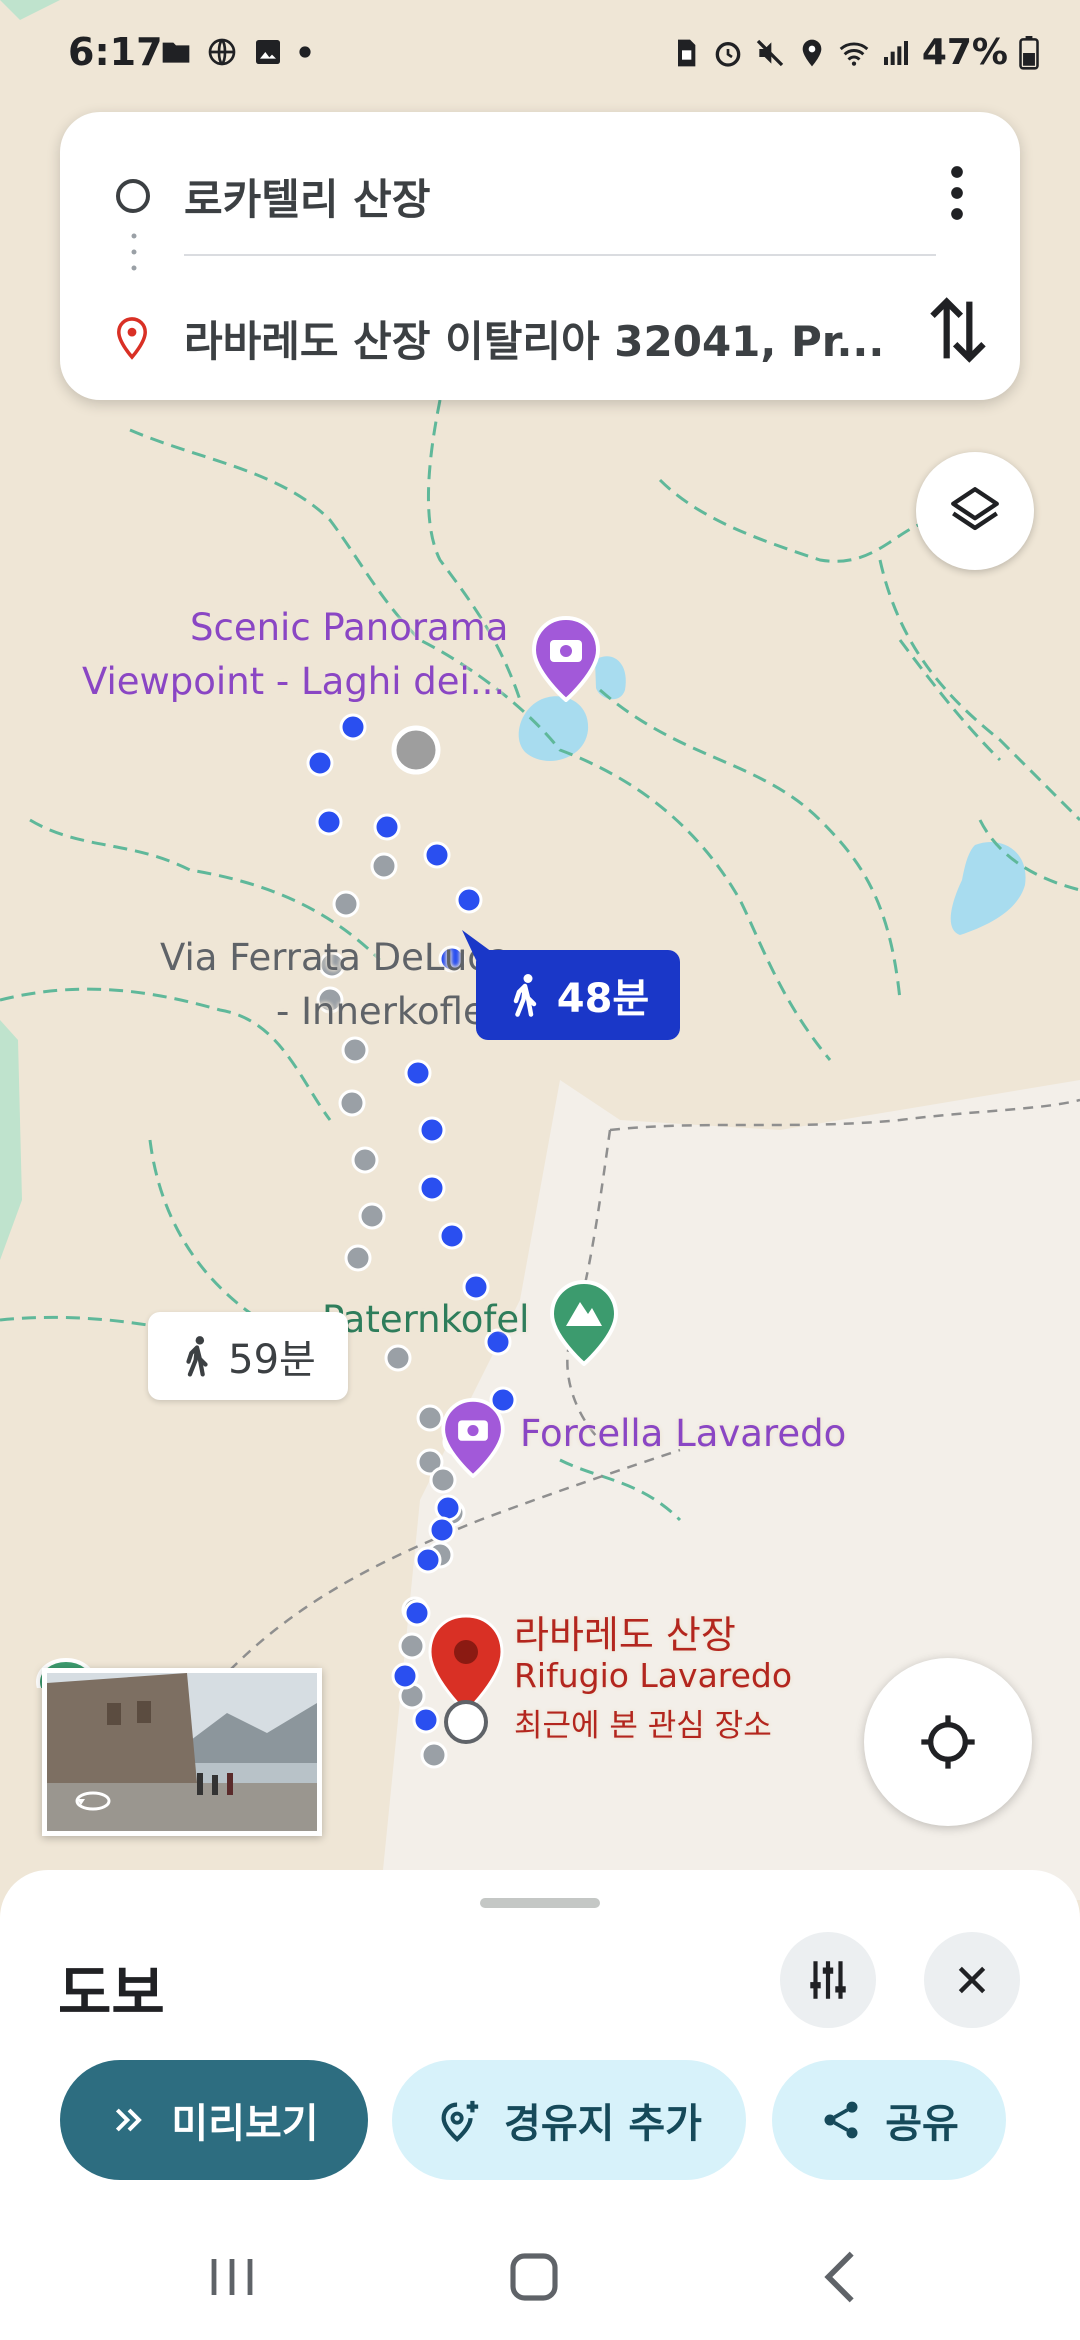 This screenshot has height=2340, width=1080. I want to click on status-left-icons, so click(236, 52).